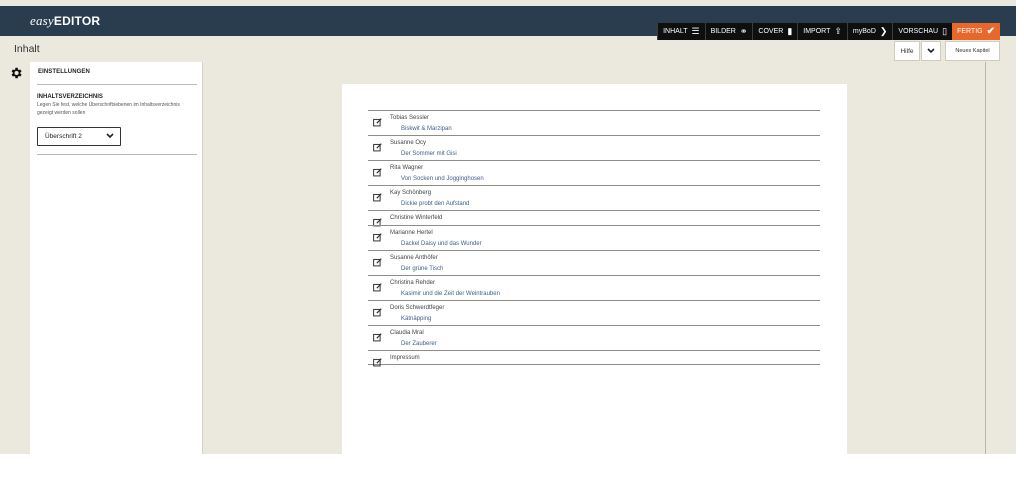  I want to click on phone-icon: ▯, so click(945, 31).